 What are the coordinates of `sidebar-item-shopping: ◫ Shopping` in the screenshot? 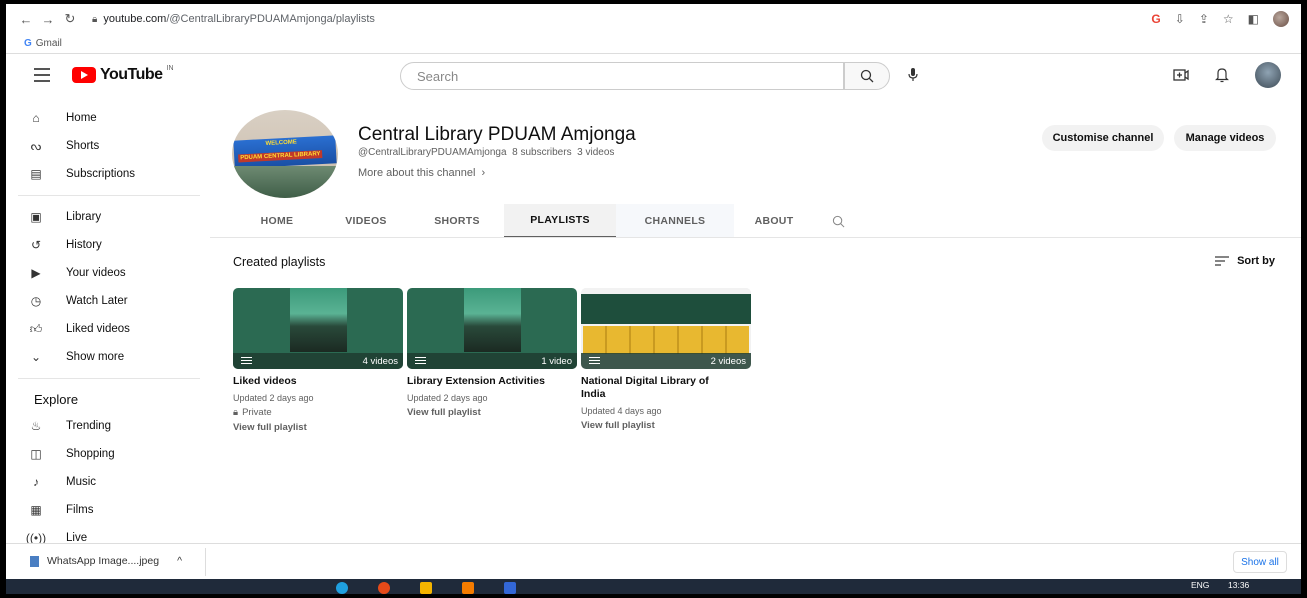 It's located at (108, 454).